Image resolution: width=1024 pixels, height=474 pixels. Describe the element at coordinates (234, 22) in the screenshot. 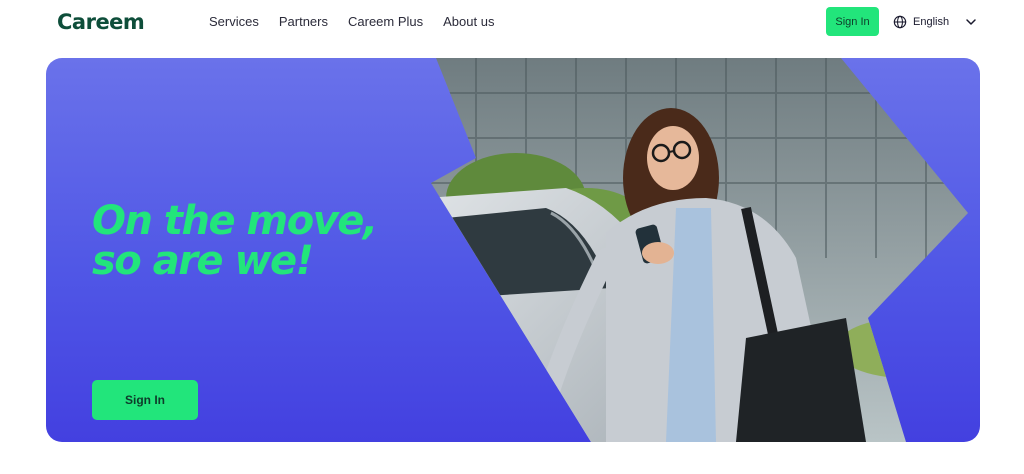

I see `nav-services: Services` at that location.